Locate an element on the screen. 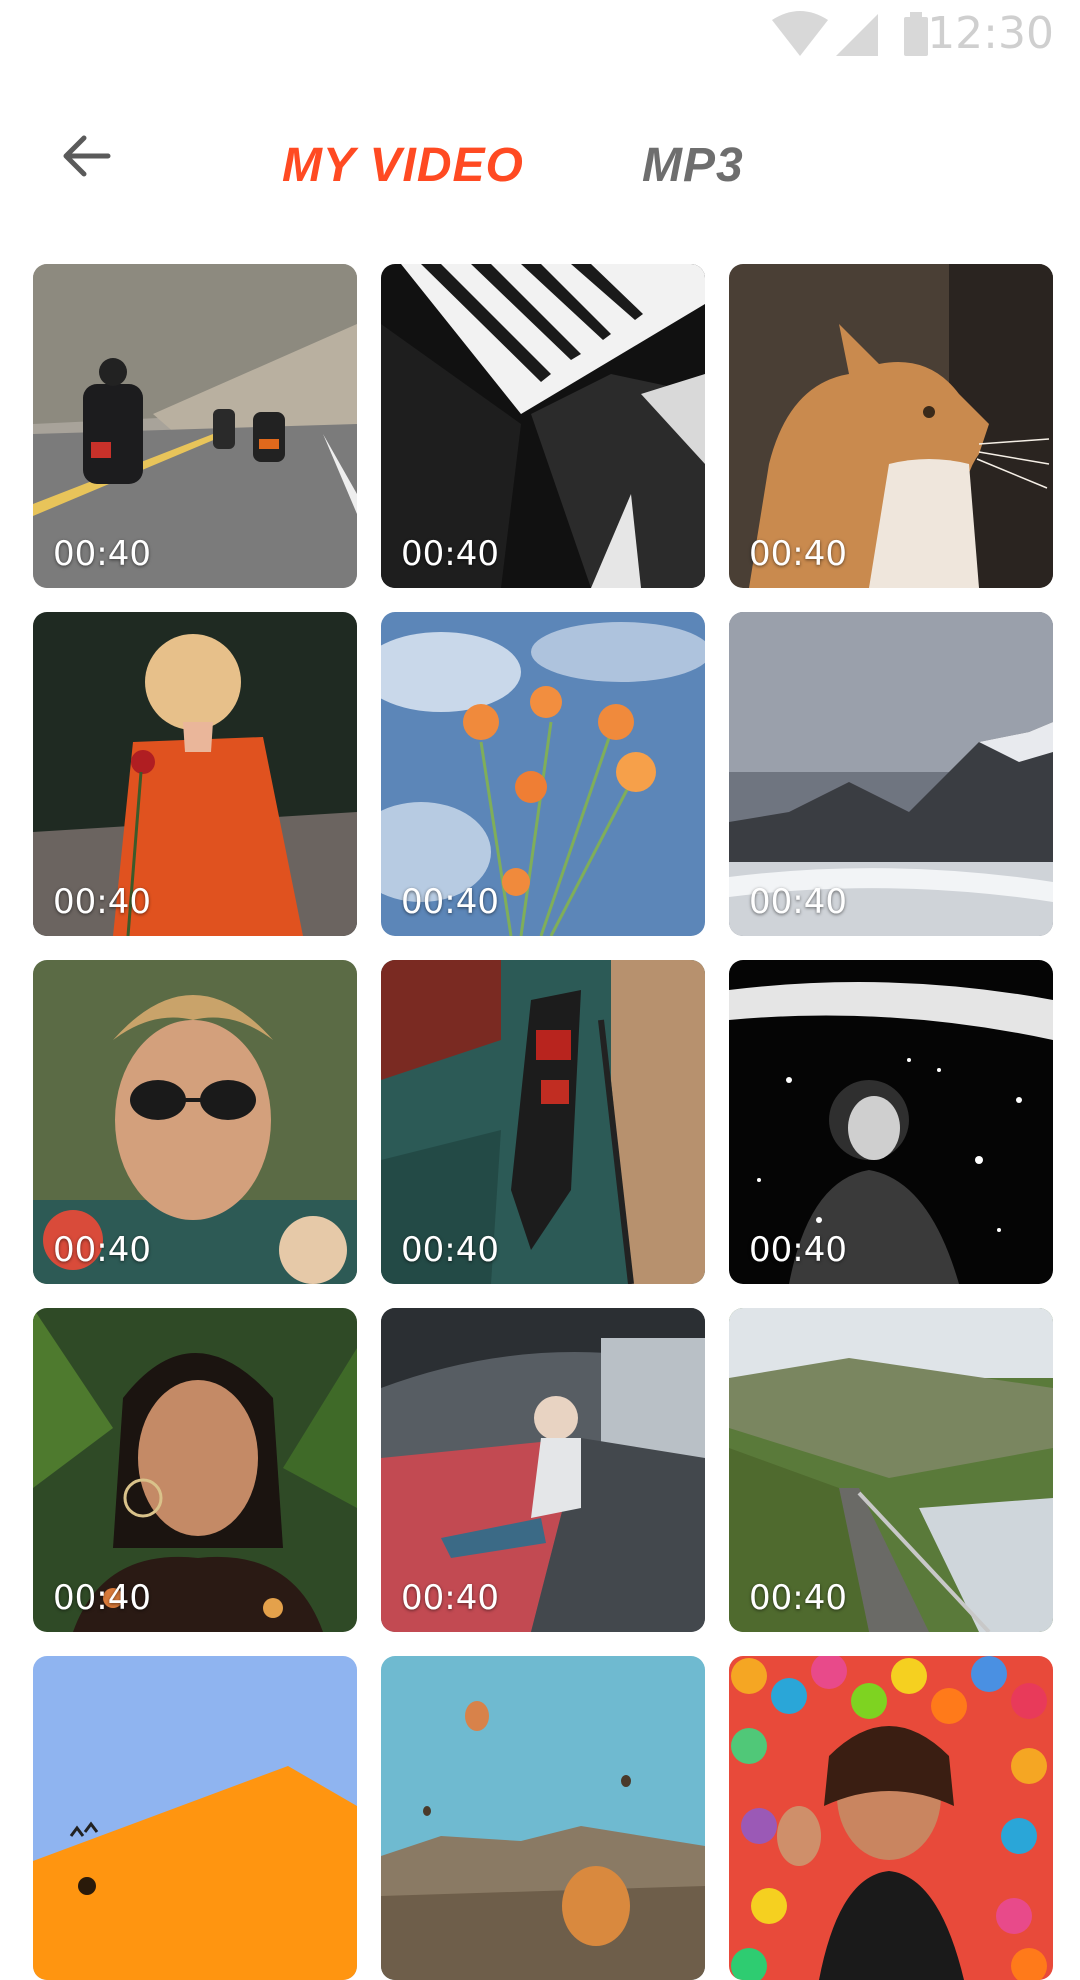 This screenshot has width=1080, height=1980. battery-icon is located at coordinates (916, 34).